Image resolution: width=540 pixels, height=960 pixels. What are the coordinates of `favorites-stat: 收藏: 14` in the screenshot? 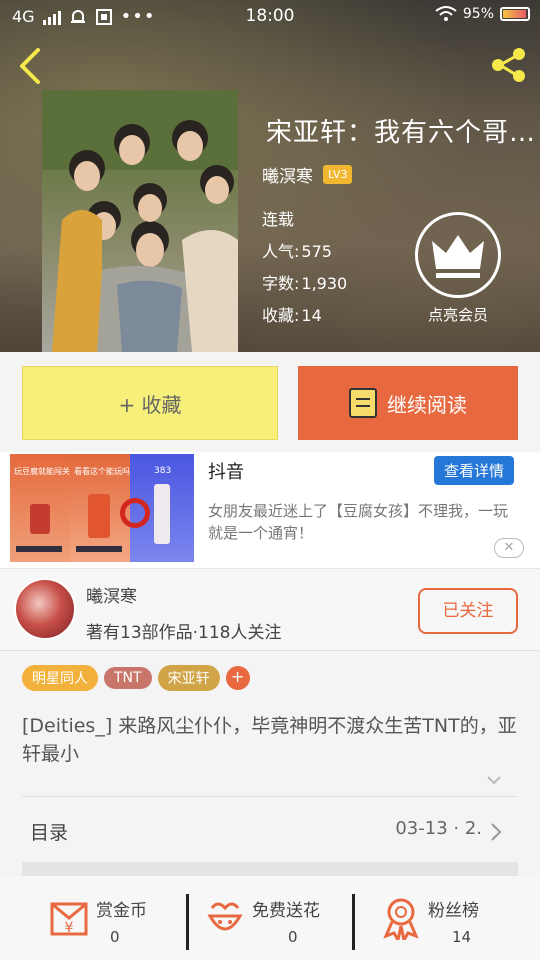 It's located at (292, 314).